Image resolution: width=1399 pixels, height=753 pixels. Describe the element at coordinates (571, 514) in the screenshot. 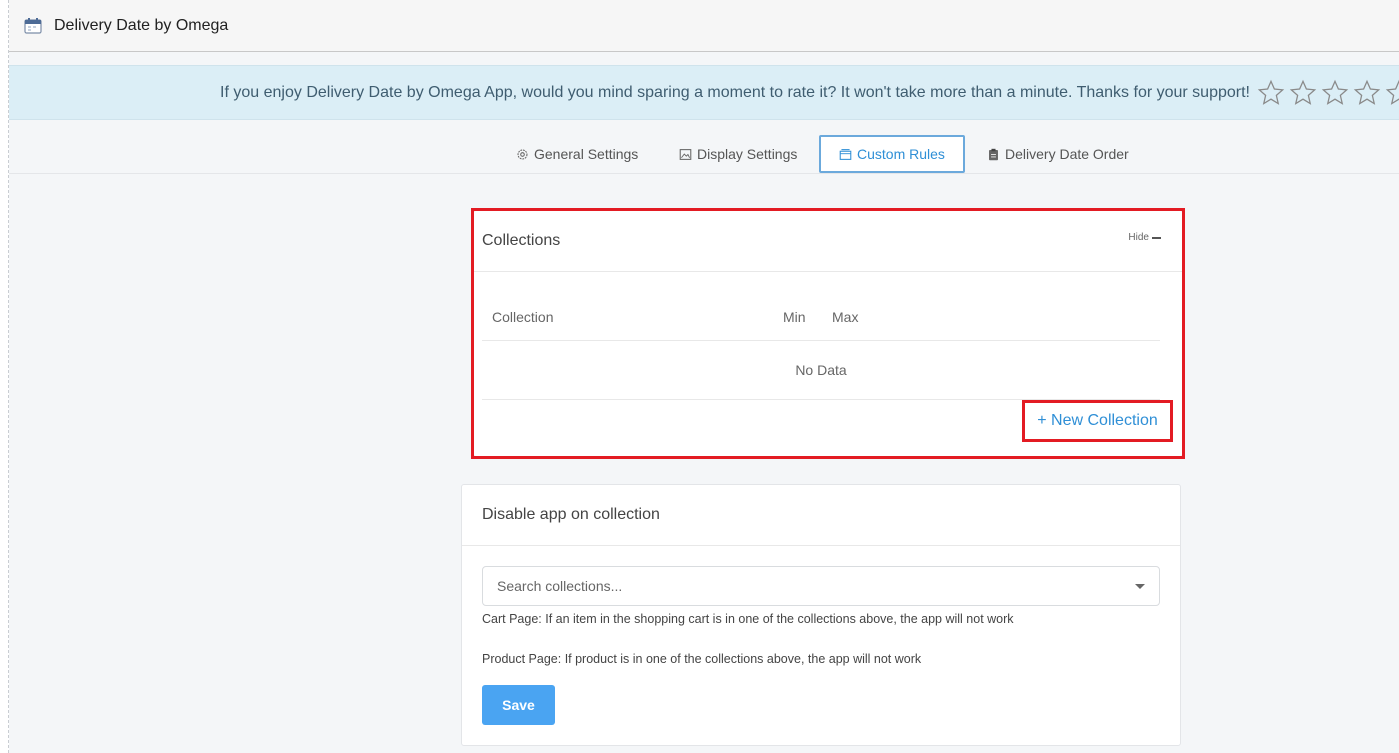

I see `disable-card-title: Disable app on collection` at that location.